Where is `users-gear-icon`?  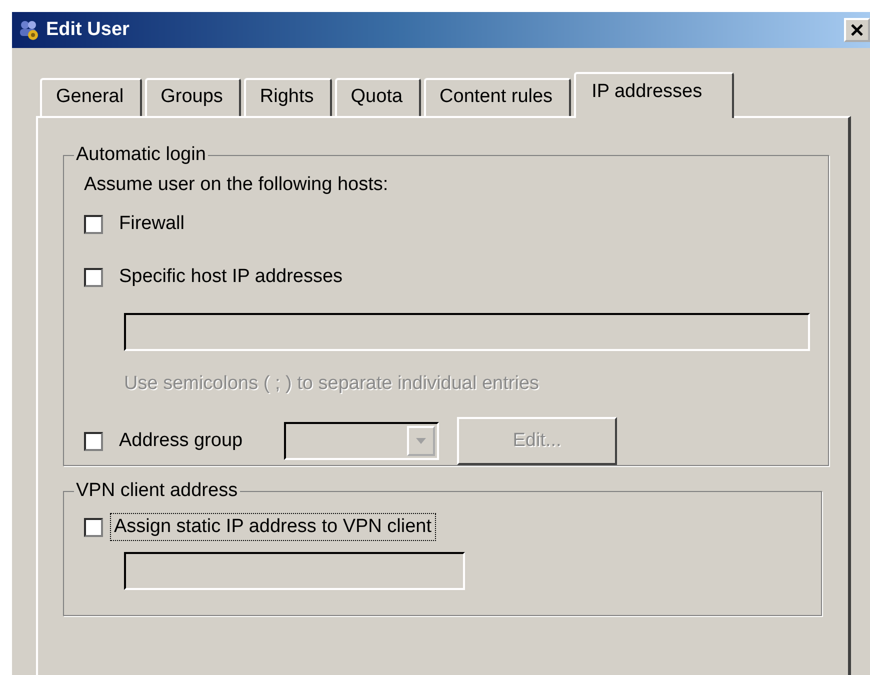
users-gear-icon is located at coordinates (29, 30).